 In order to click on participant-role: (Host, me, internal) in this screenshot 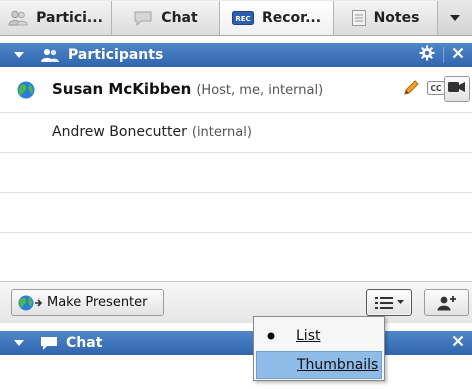, I will do `click(260, 90)`.